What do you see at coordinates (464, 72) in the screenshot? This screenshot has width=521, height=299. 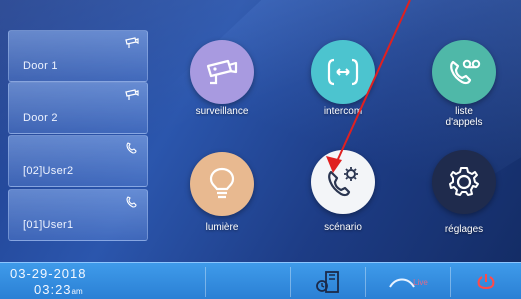 I see `voicemail-phone-icon` at bounding box center [464, 72].